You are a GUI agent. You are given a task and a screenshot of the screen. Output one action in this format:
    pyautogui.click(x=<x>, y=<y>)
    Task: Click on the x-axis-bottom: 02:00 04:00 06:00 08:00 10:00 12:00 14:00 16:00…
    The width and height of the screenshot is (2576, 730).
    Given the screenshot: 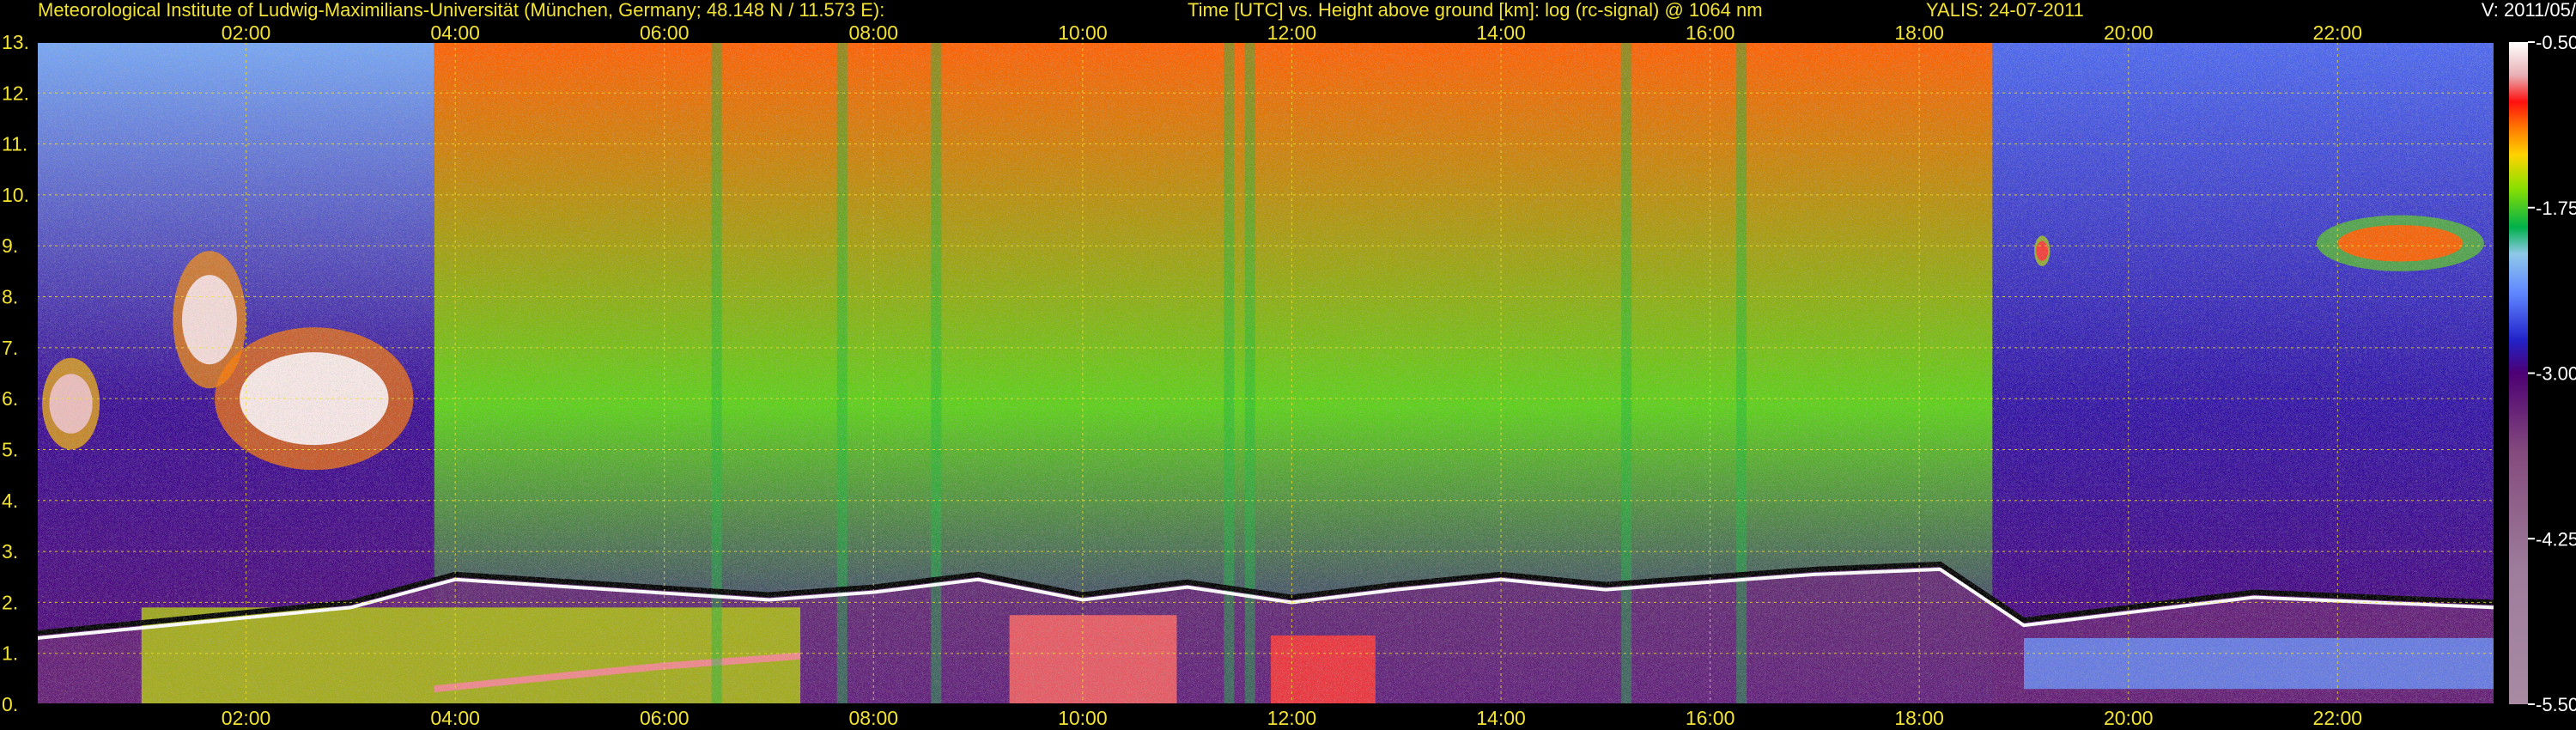 What is the action you would take?
    pyautogui.click(x=1292, y=718)
    